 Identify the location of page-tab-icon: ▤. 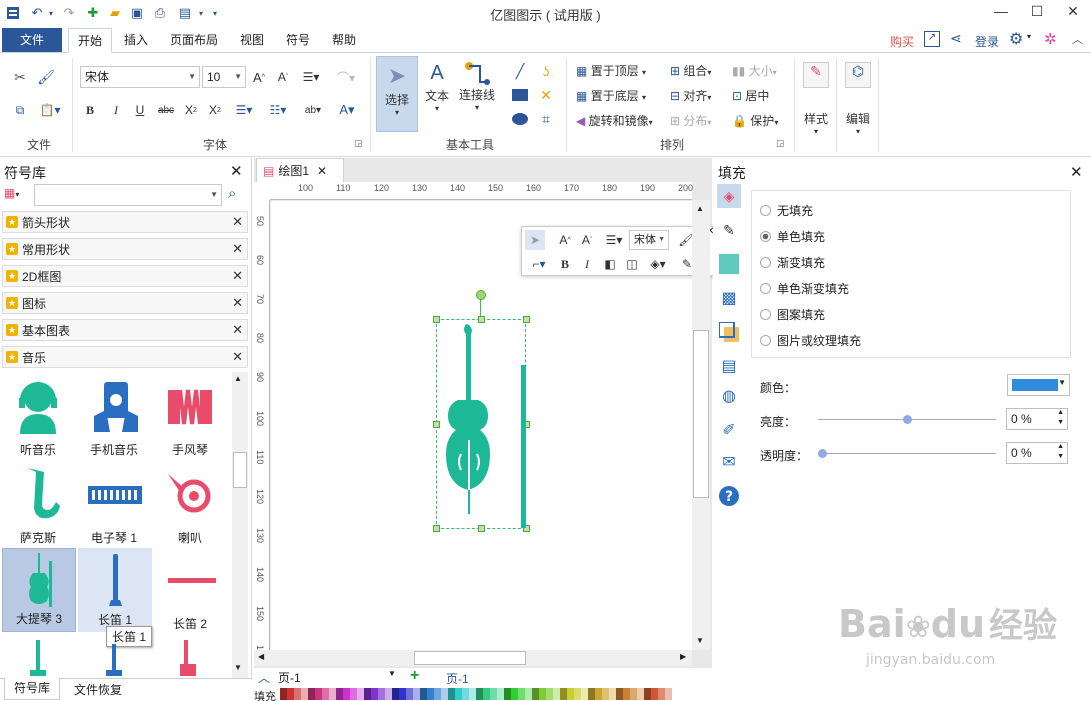
(729, 366).